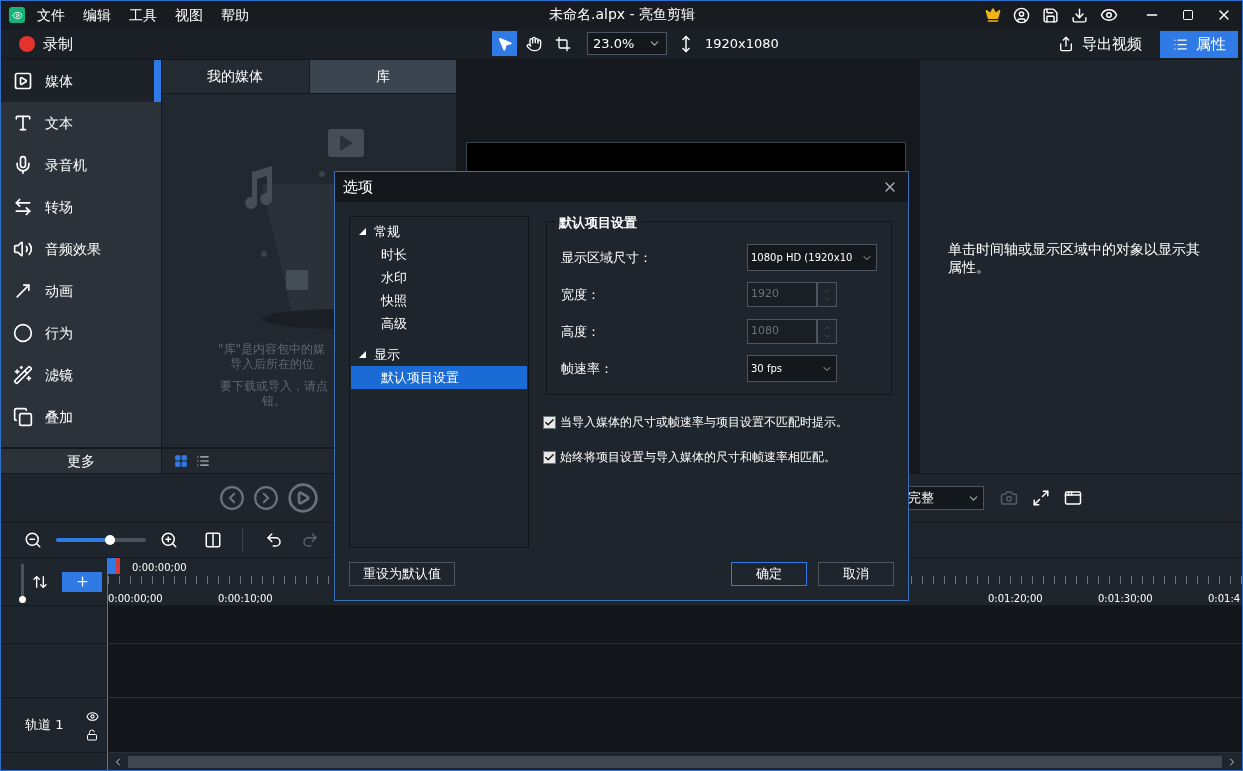 This screenshot has height=771, width=1243. What do you see at coordinates (1015, 598) in the screenshot?
I see `time-label: 0:01:20;00` at bounding box center [1015, 598].